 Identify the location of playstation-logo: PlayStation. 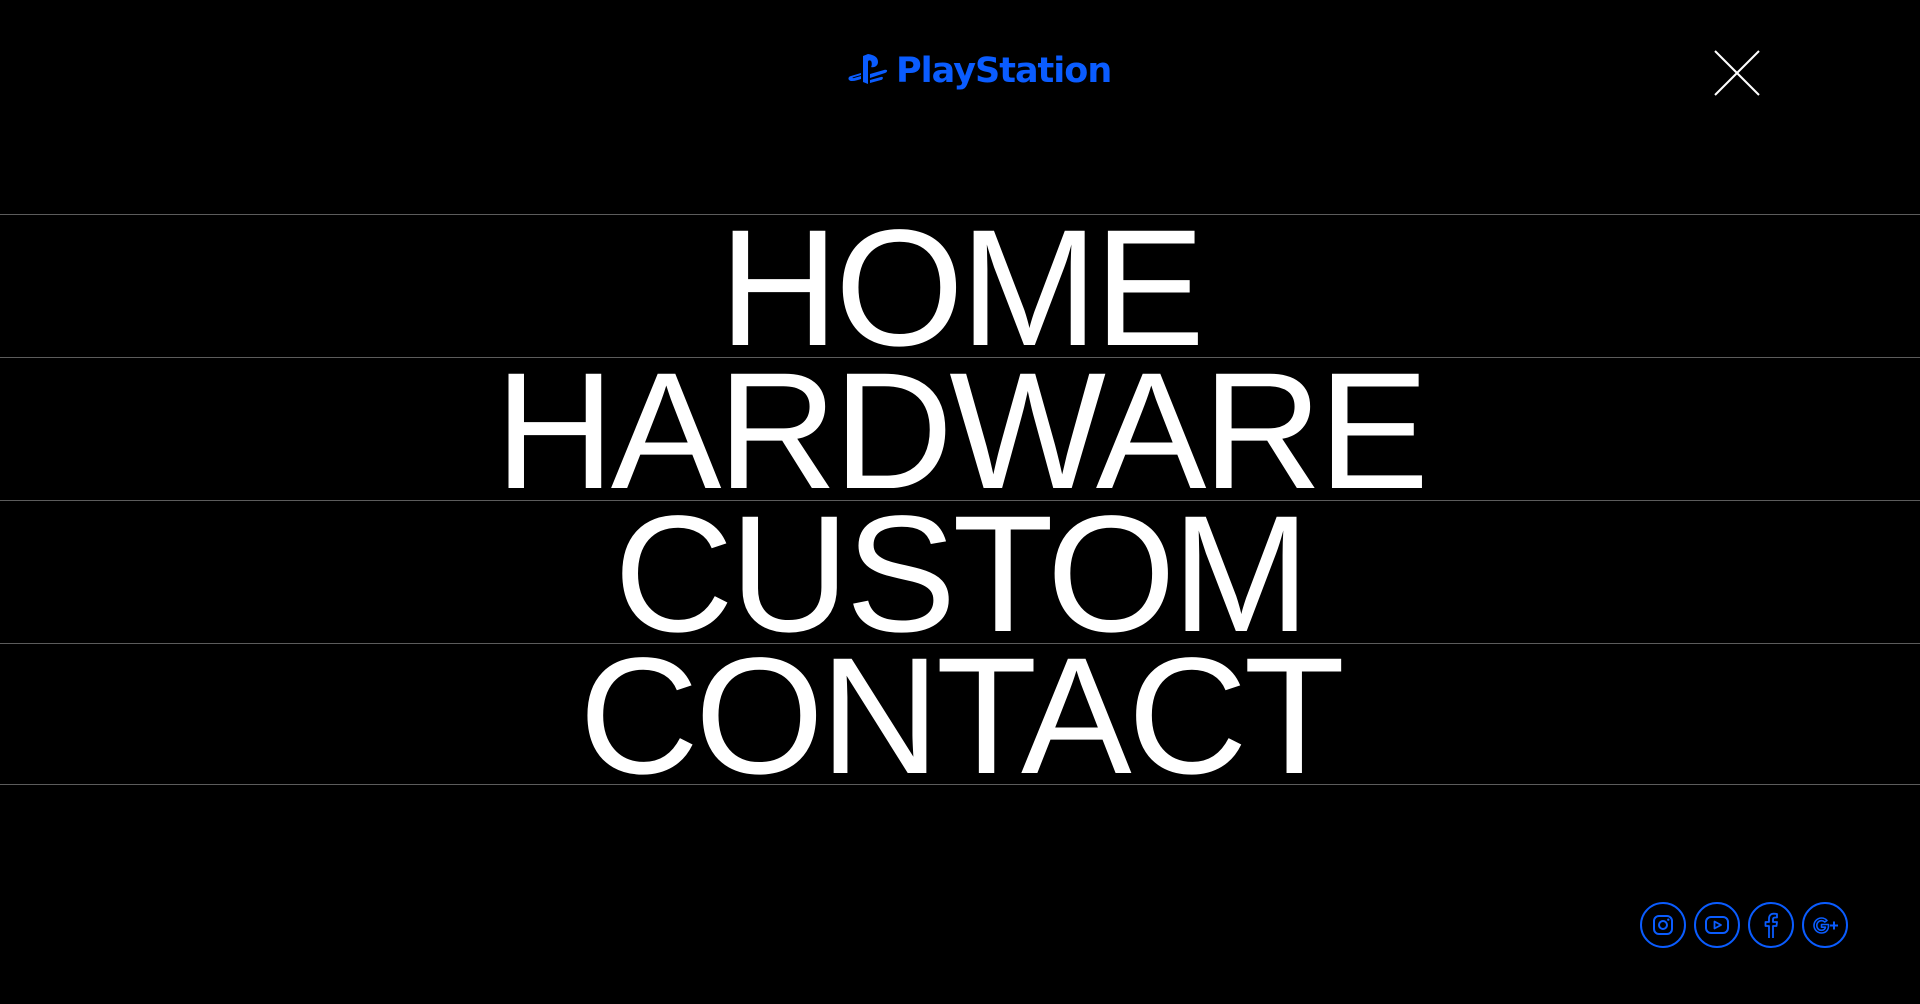
(980, 71).